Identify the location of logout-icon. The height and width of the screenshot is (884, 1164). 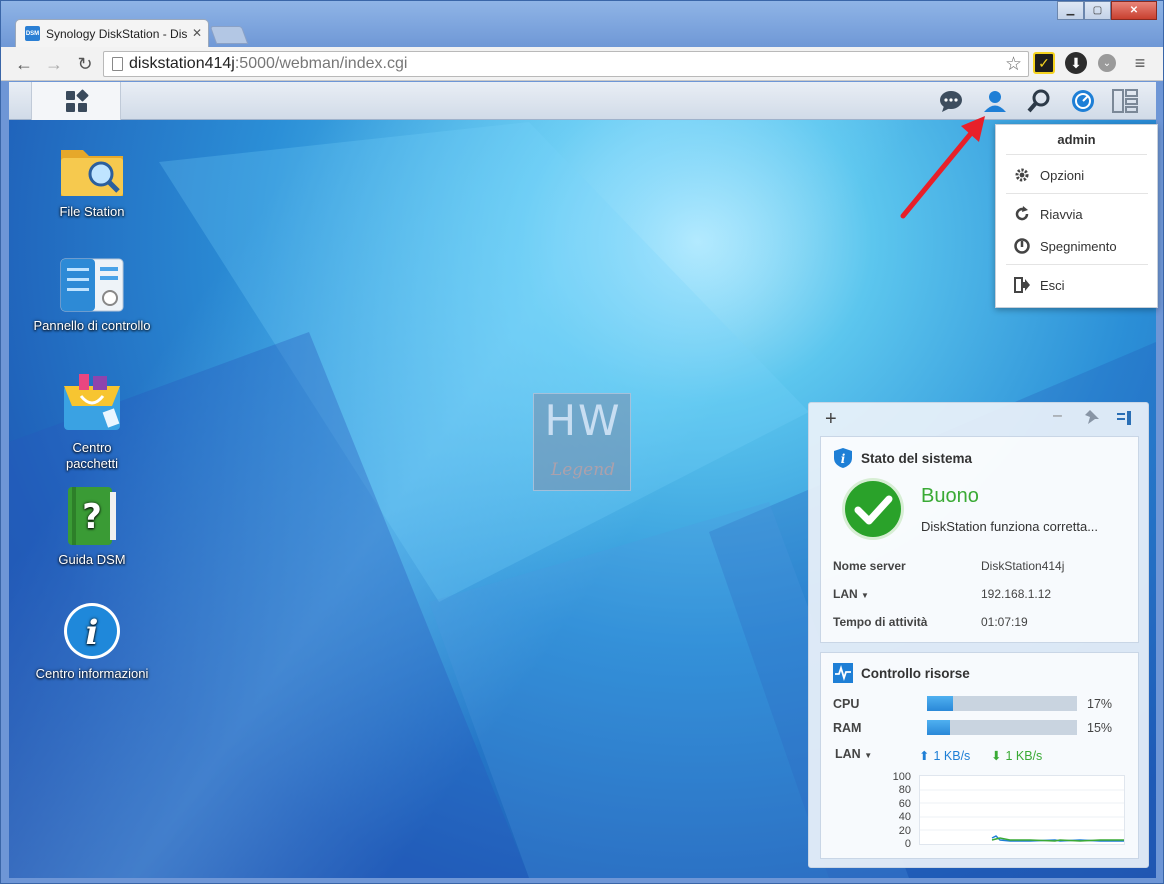
(1022, 285).